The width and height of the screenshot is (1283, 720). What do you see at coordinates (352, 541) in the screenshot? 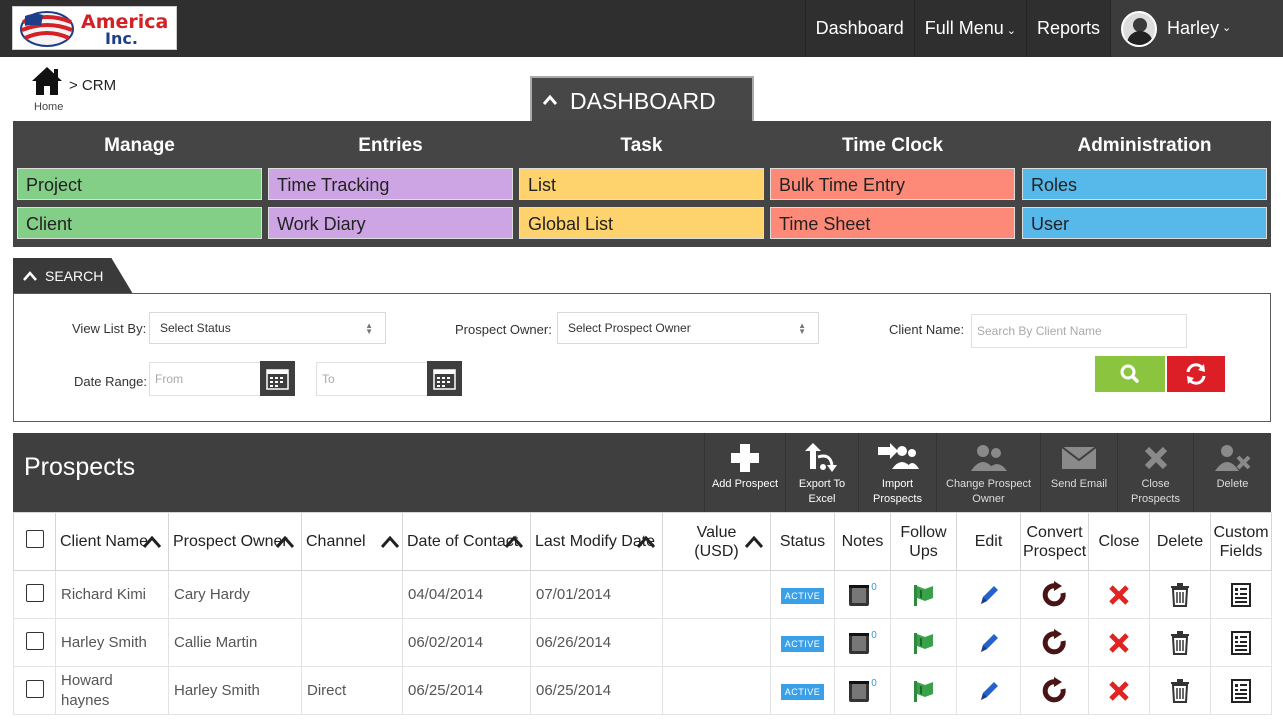
I see `col-channel: Channel` at bounding box center [352, 541].